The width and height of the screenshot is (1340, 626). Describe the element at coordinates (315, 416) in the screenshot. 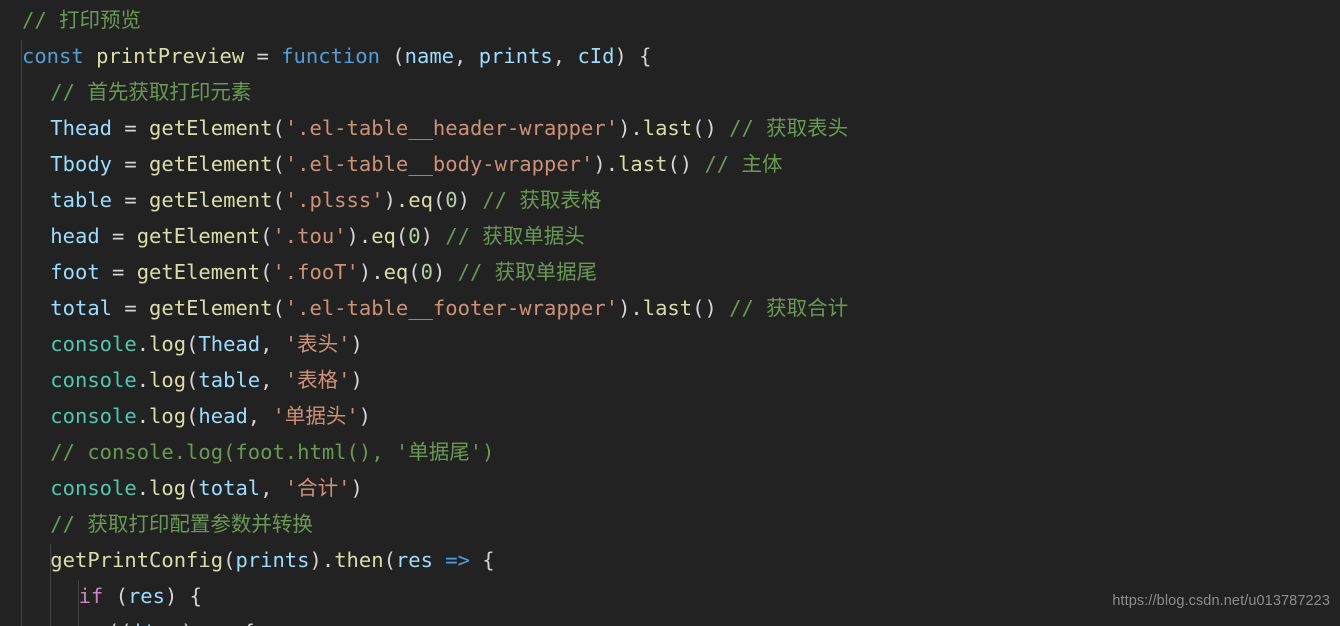

I see `code-token-string: '单据头'` at that location.